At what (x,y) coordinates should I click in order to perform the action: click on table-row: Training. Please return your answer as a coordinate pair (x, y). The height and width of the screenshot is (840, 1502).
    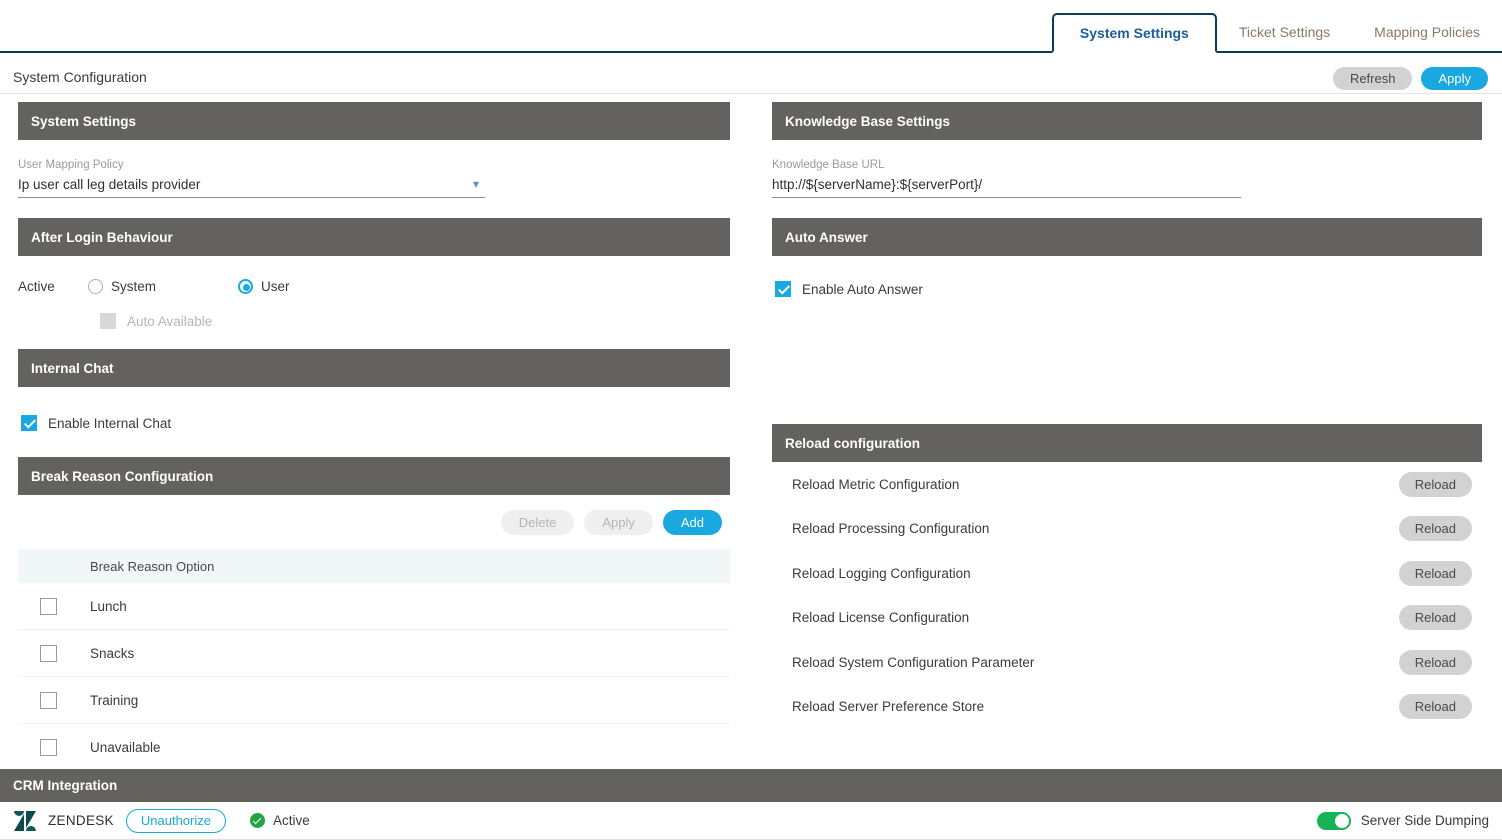
    Looking at the image, I should click on (374, 700).